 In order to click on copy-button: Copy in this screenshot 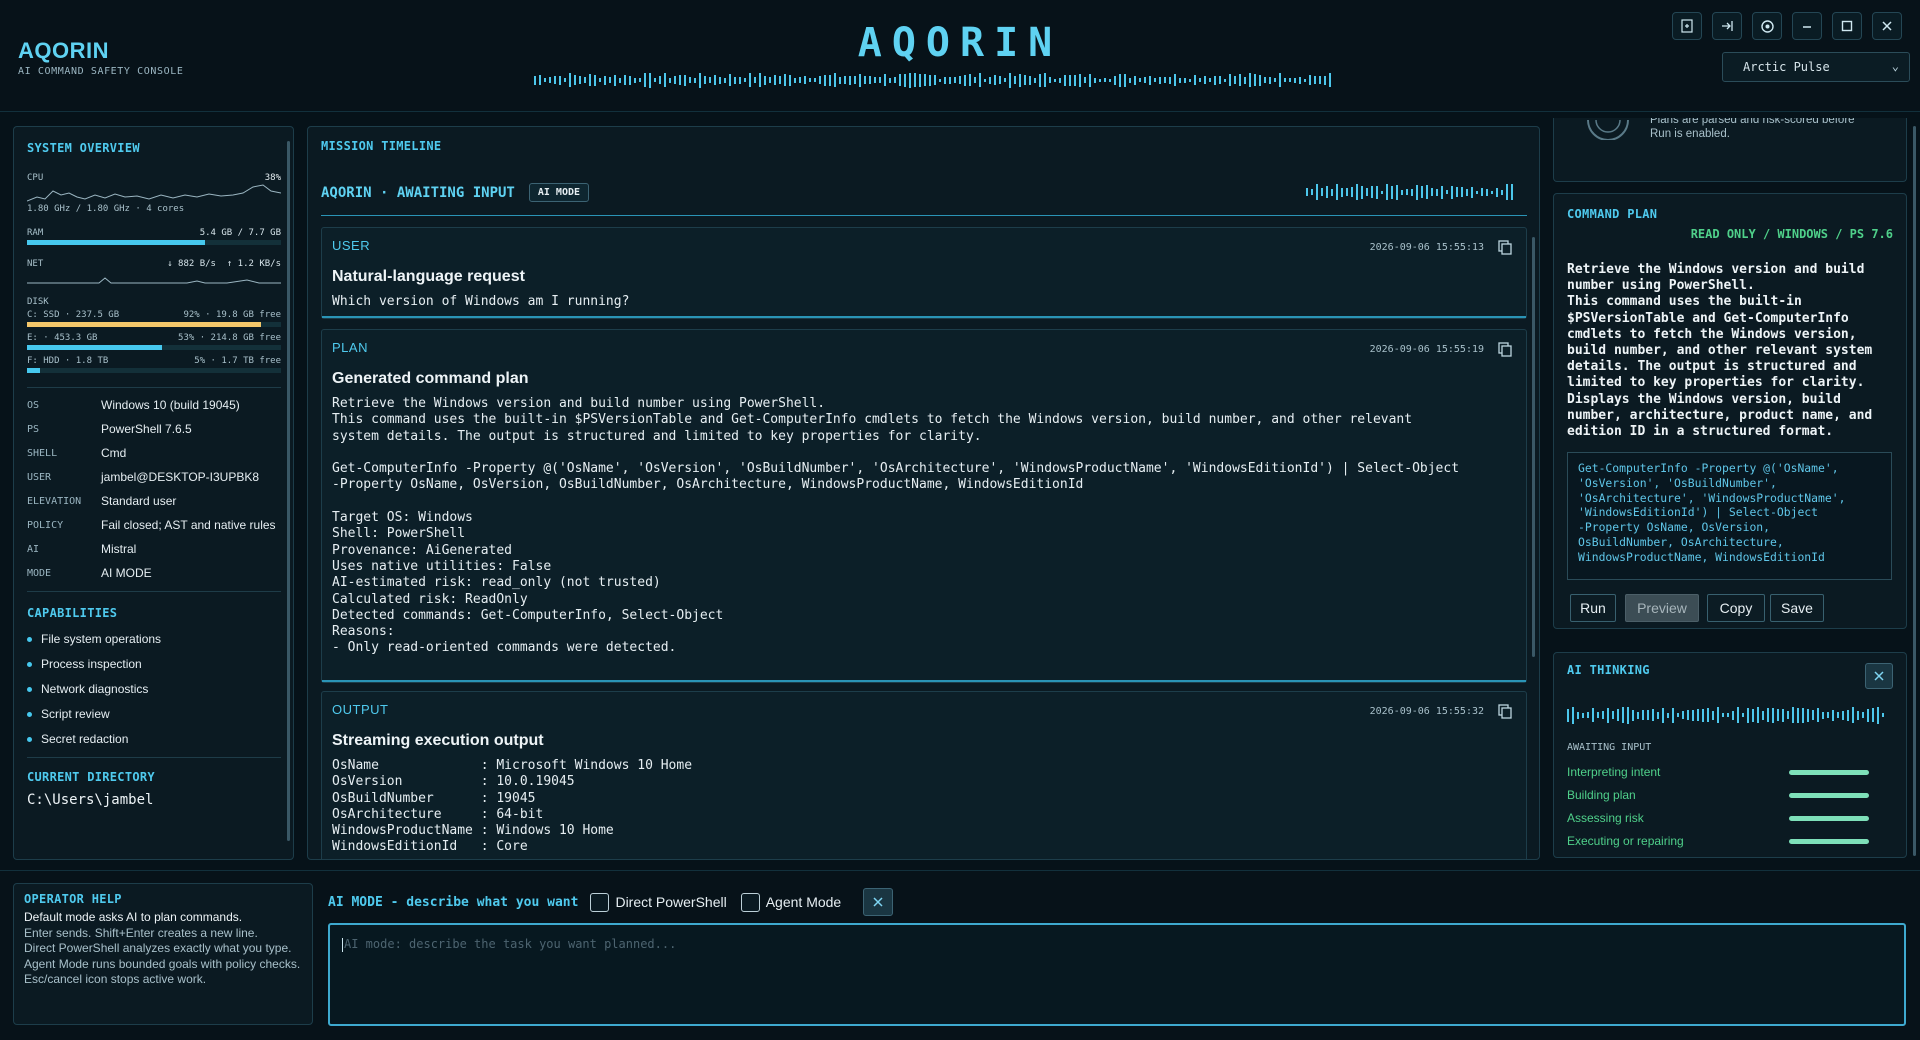, I will do `click(1736, 608)`.